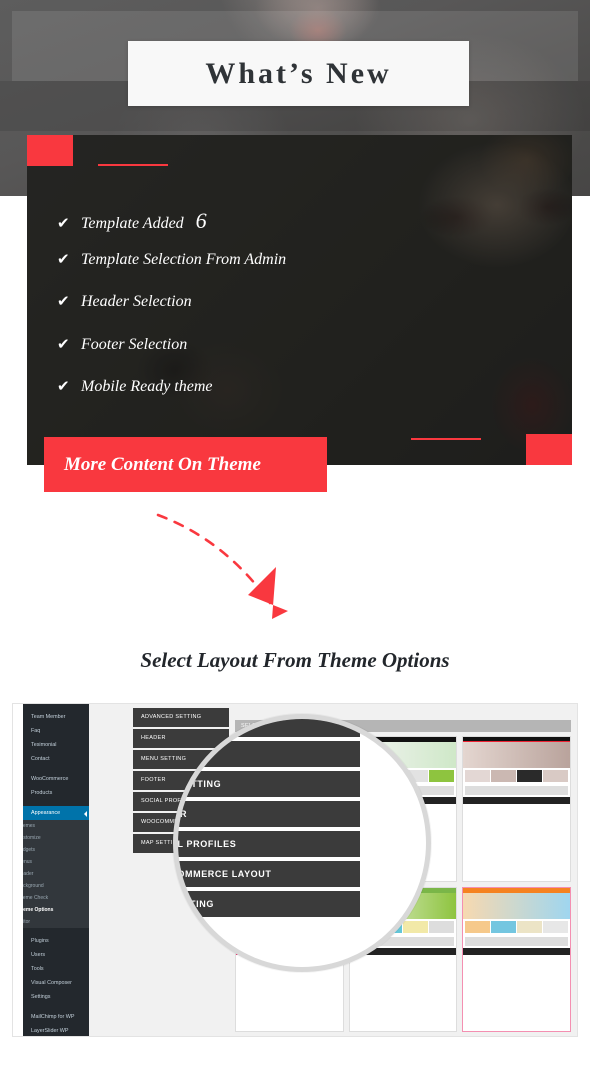  What do you see at coordinates (56, 862) in the screenshot?
I see `sidebar-subitem-menus: Menus` at bounding box center [56, 862].